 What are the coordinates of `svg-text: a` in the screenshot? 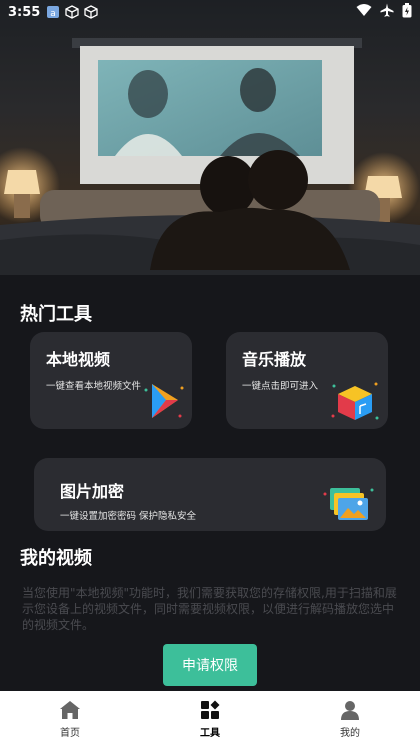 It's located at (54, 14).